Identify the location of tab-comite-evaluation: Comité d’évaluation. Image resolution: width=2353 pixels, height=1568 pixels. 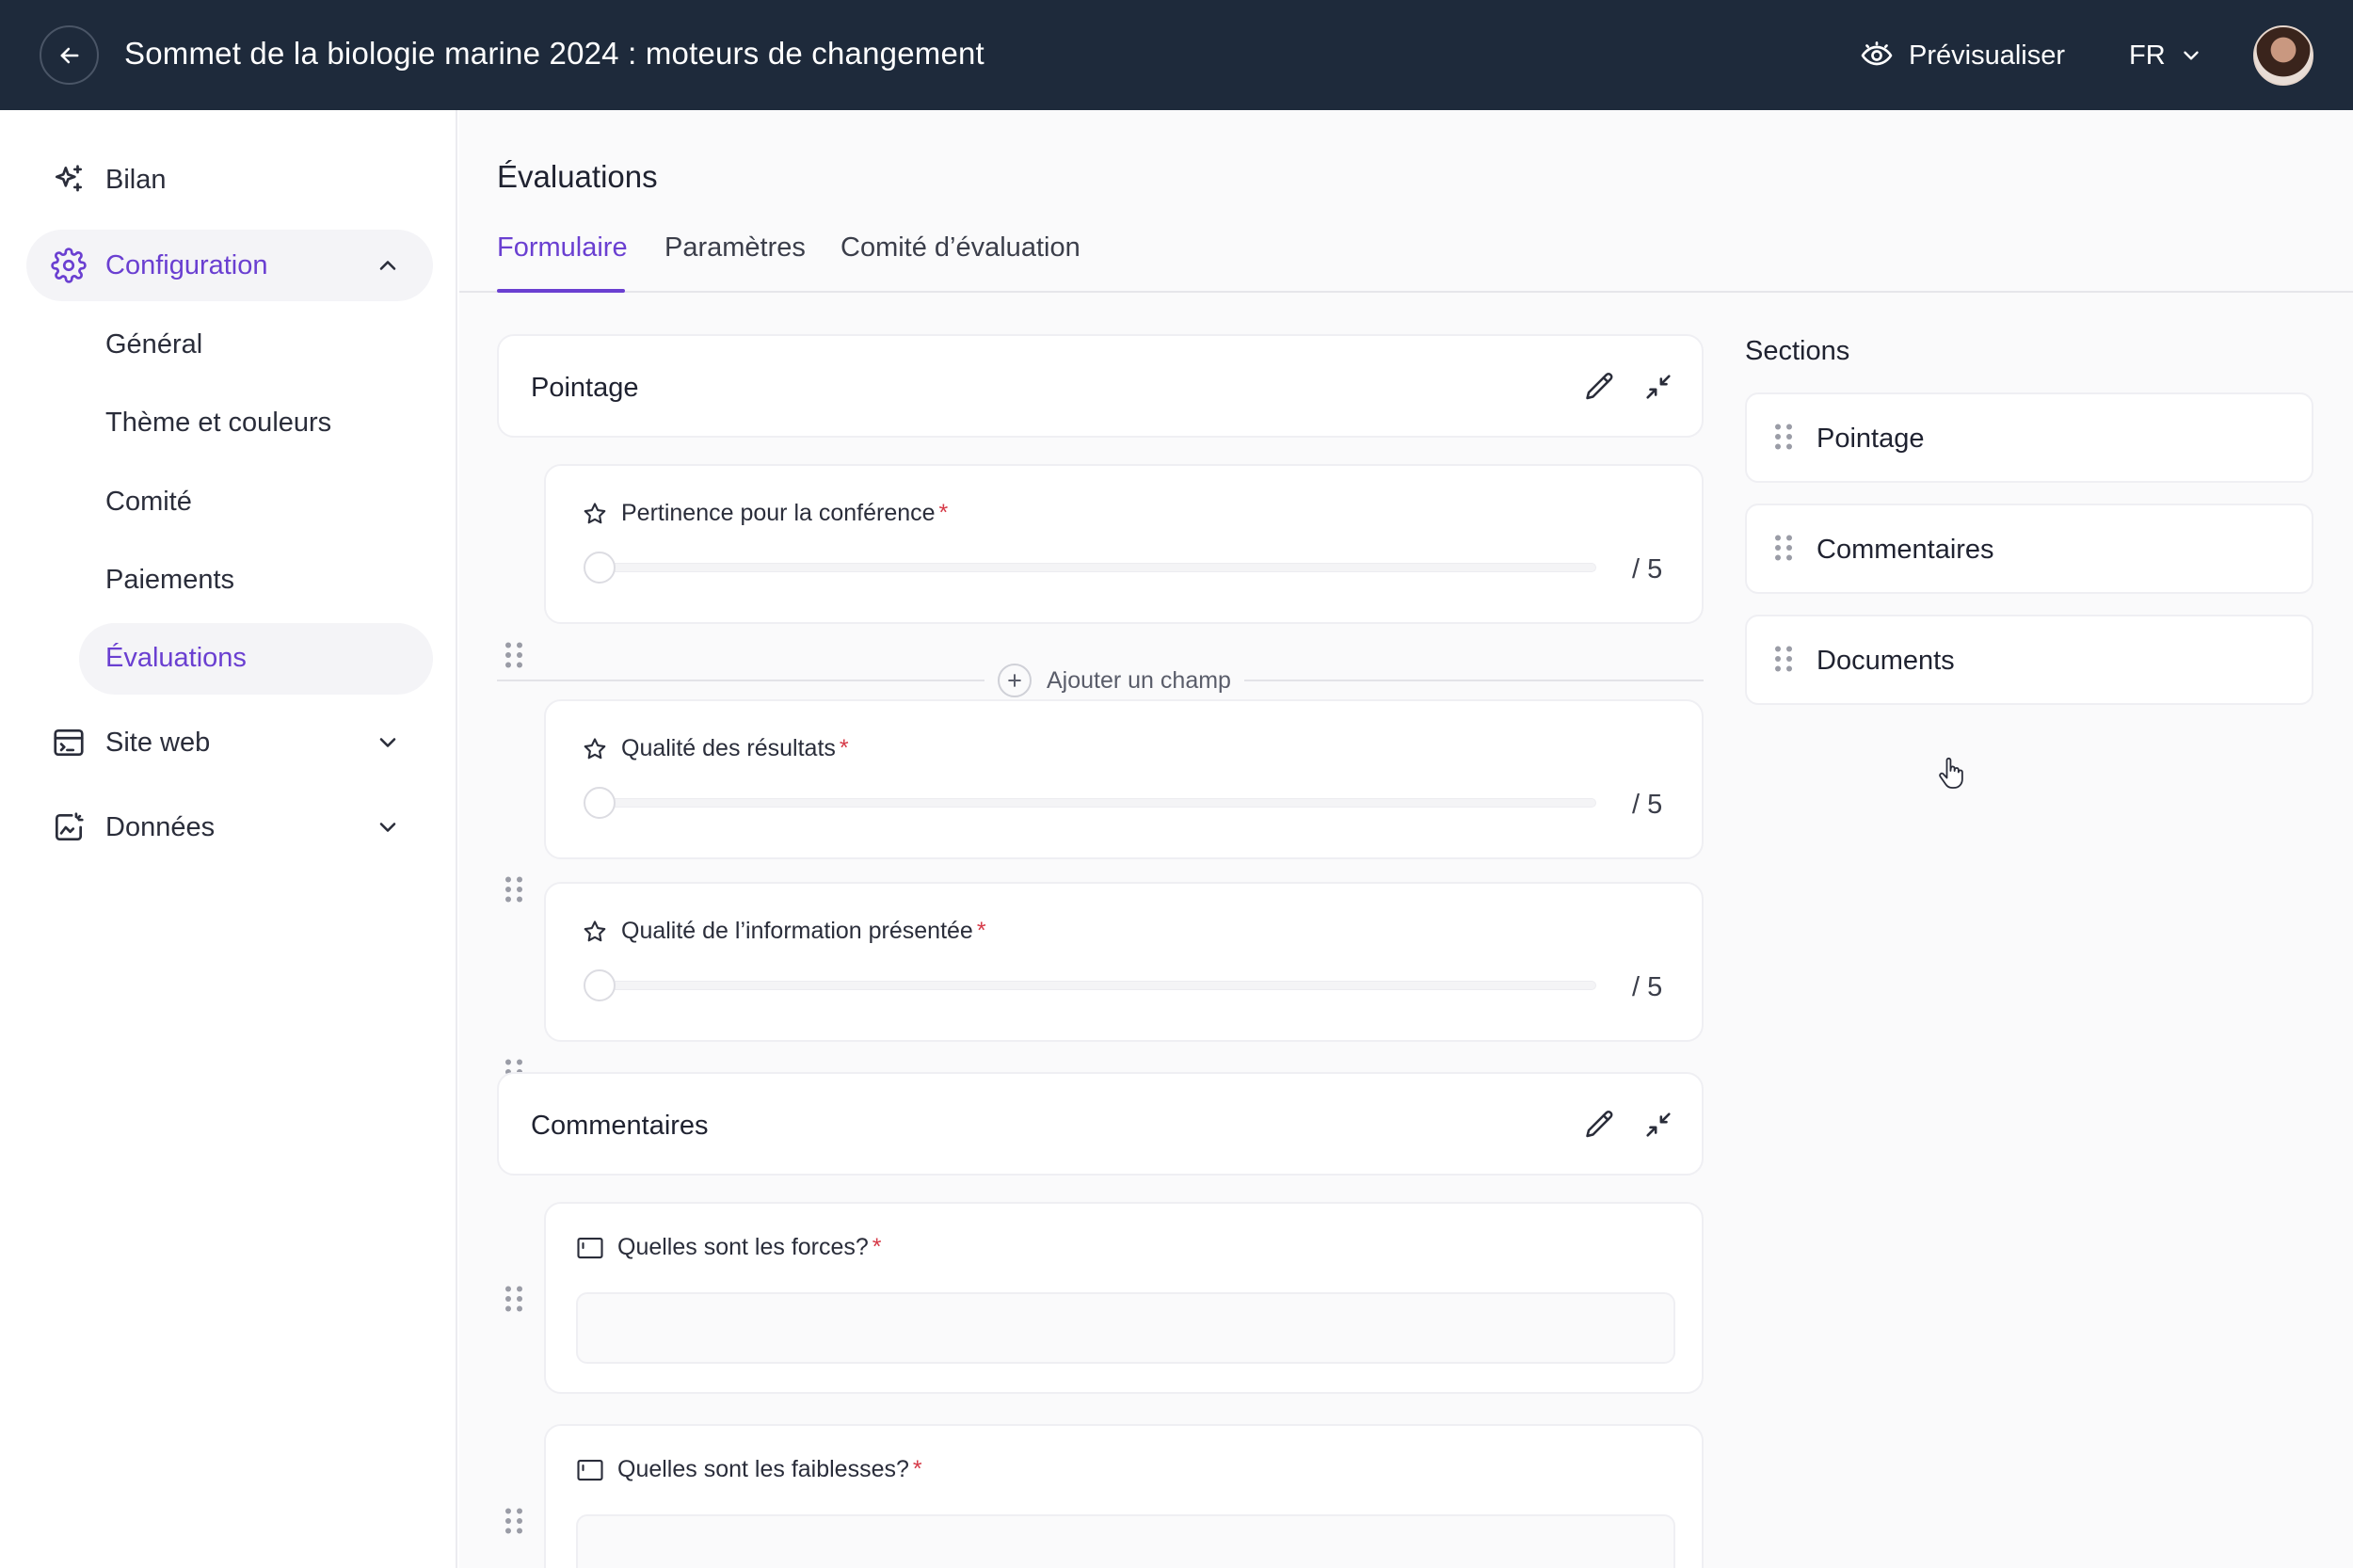
(960, 248).